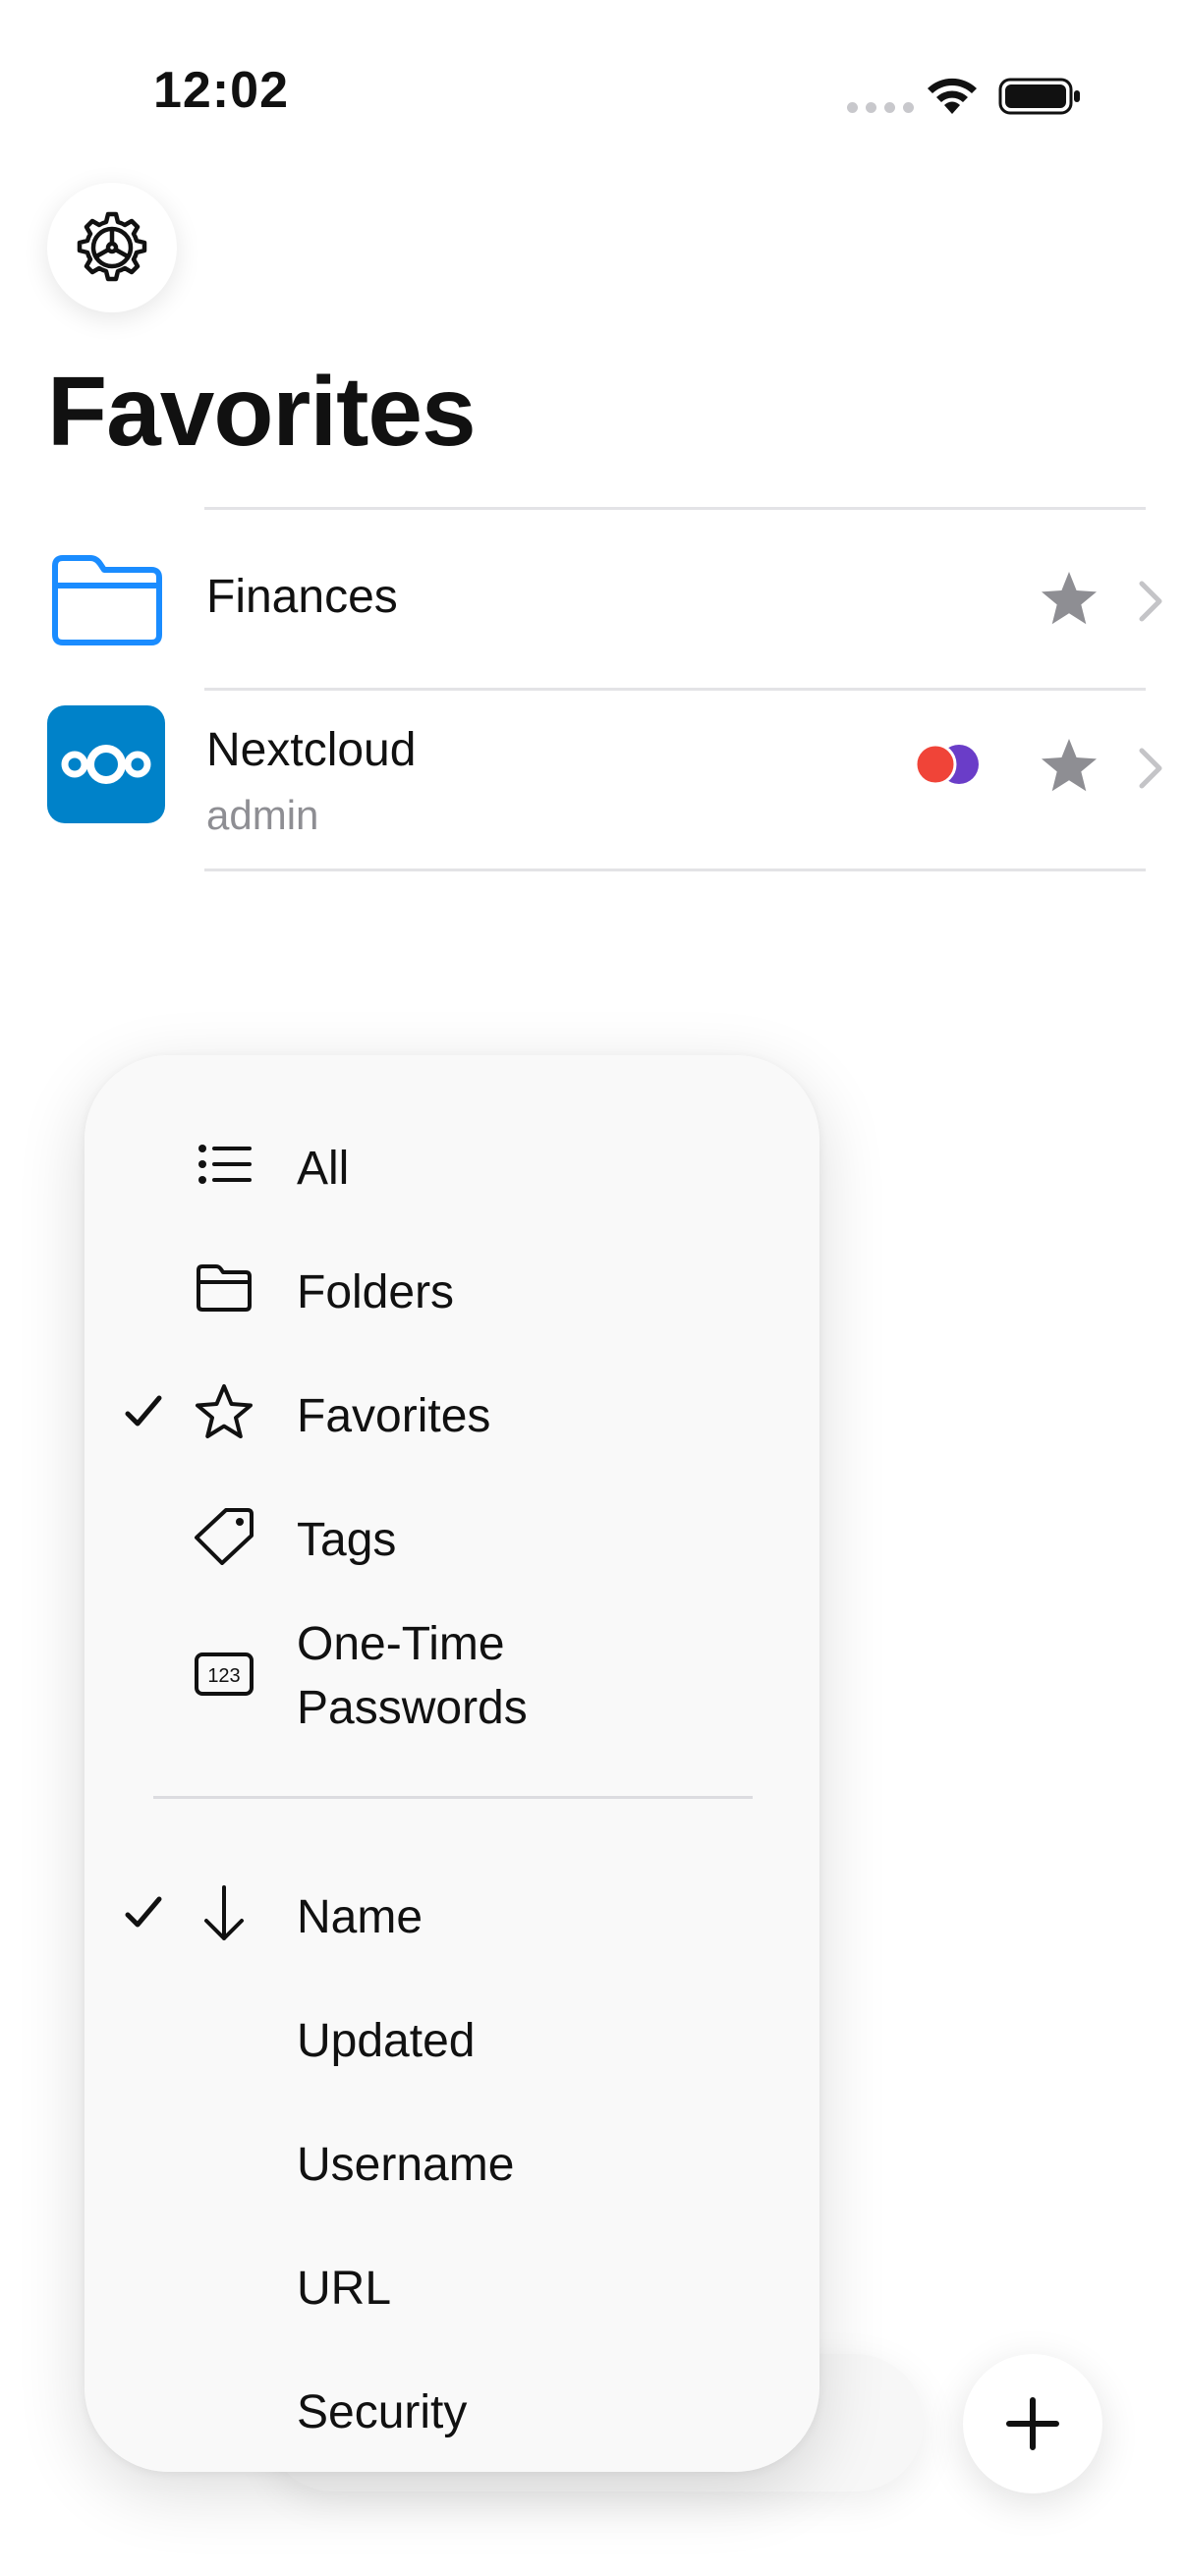  Describe the element at coordinates (221, 90) in the screenshot. I see `status-time: 12:02` at that location.